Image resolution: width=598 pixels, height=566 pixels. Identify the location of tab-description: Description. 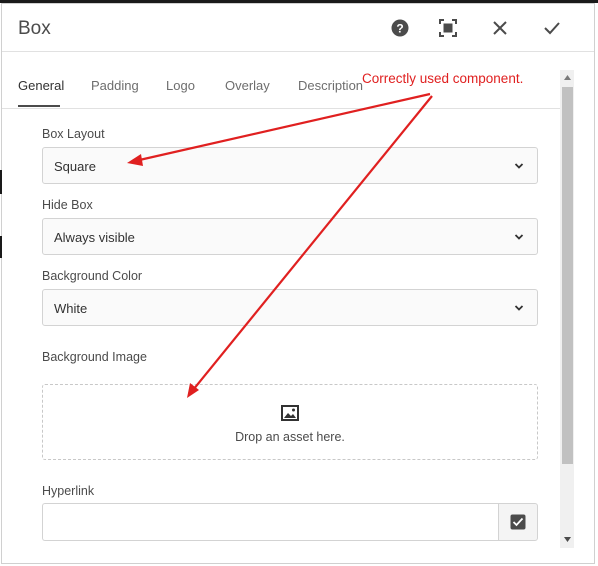
(330, 85).